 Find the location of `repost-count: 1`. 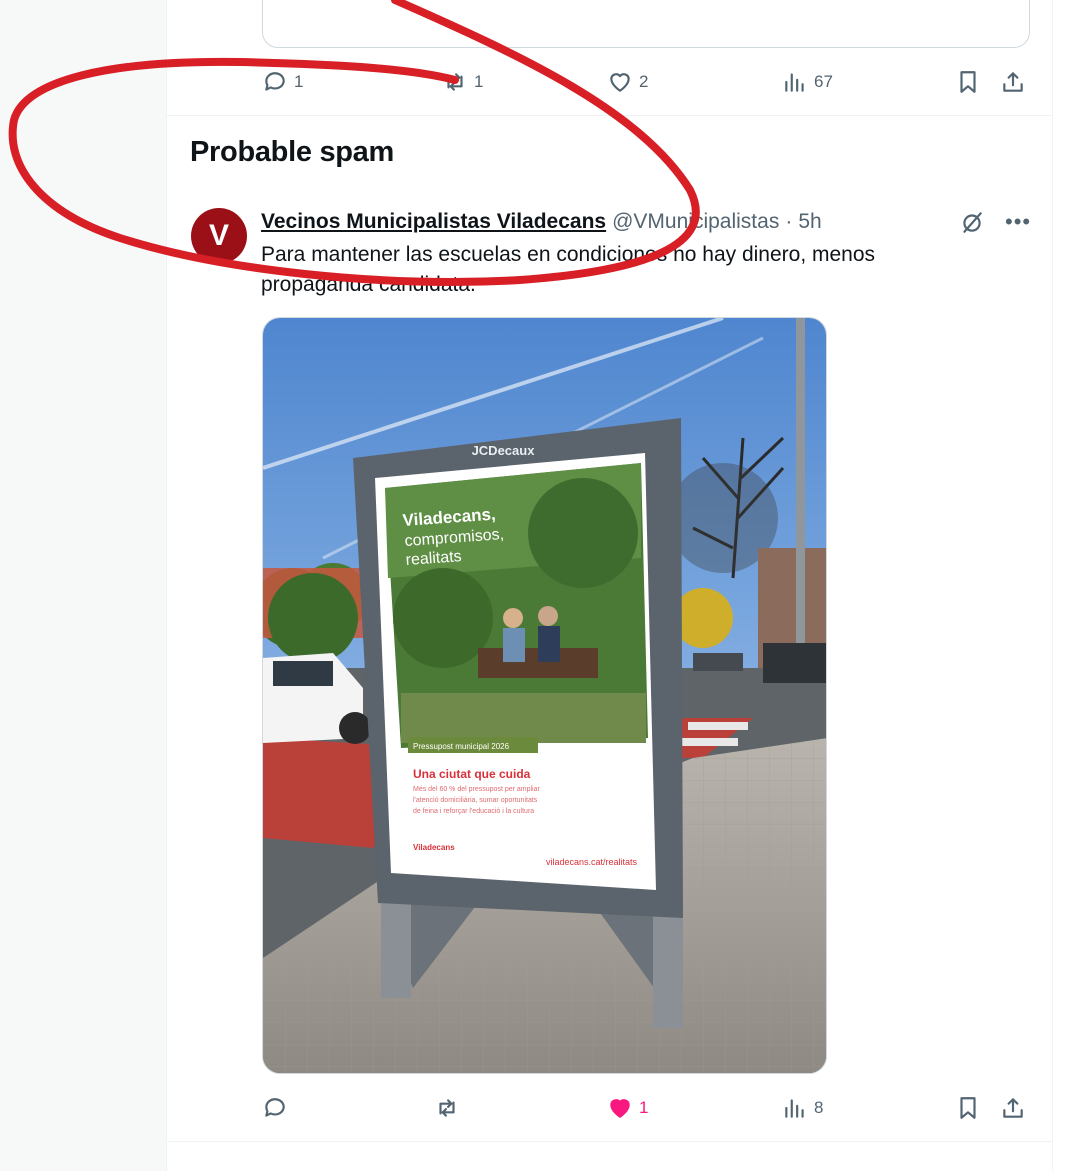

repost-count: 1 is located at coordinates (479, 81).